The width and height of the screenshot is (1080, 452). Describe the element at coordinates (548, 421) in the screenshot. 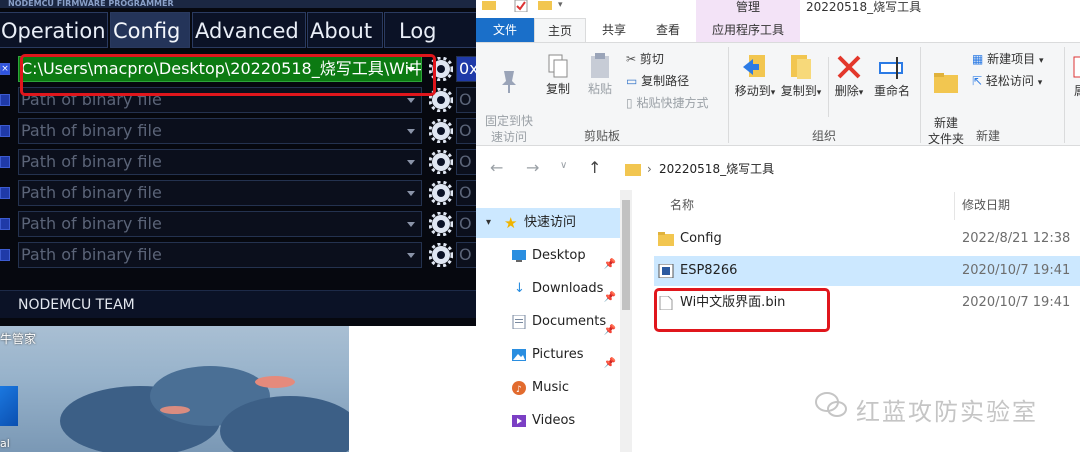

I see `nav-item-videos: Videos` at that location.